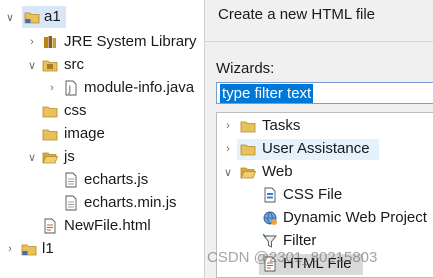 This screenshot has width=433, height=278. What do you see at coordinates (102, 65) in the screenshot?
I see `tree-item-src: ∨ src` at bounding box center [102, 65].